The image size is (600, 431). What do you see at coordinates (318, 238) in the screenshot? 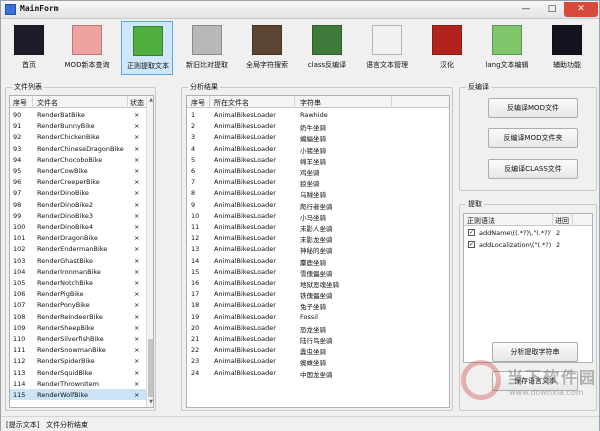
I see `analysis-row: 12 AnimalBikesLoader 末影龙坐骑` at bounding box center [318, 238].